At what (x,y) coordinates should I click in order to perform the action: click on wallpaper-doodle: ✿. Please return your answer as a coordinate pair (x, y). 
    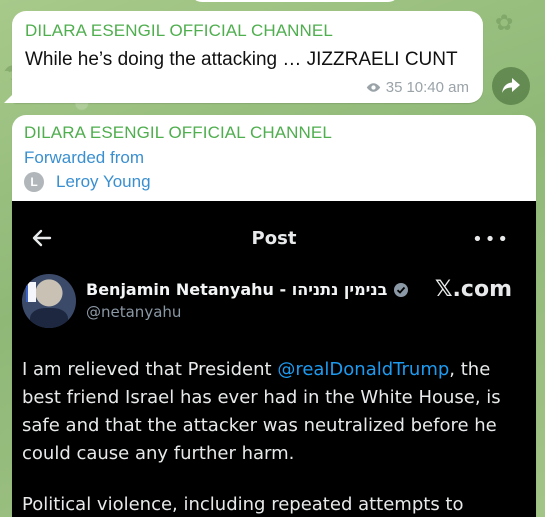
    Looking at the image, I should click on (504, 22).